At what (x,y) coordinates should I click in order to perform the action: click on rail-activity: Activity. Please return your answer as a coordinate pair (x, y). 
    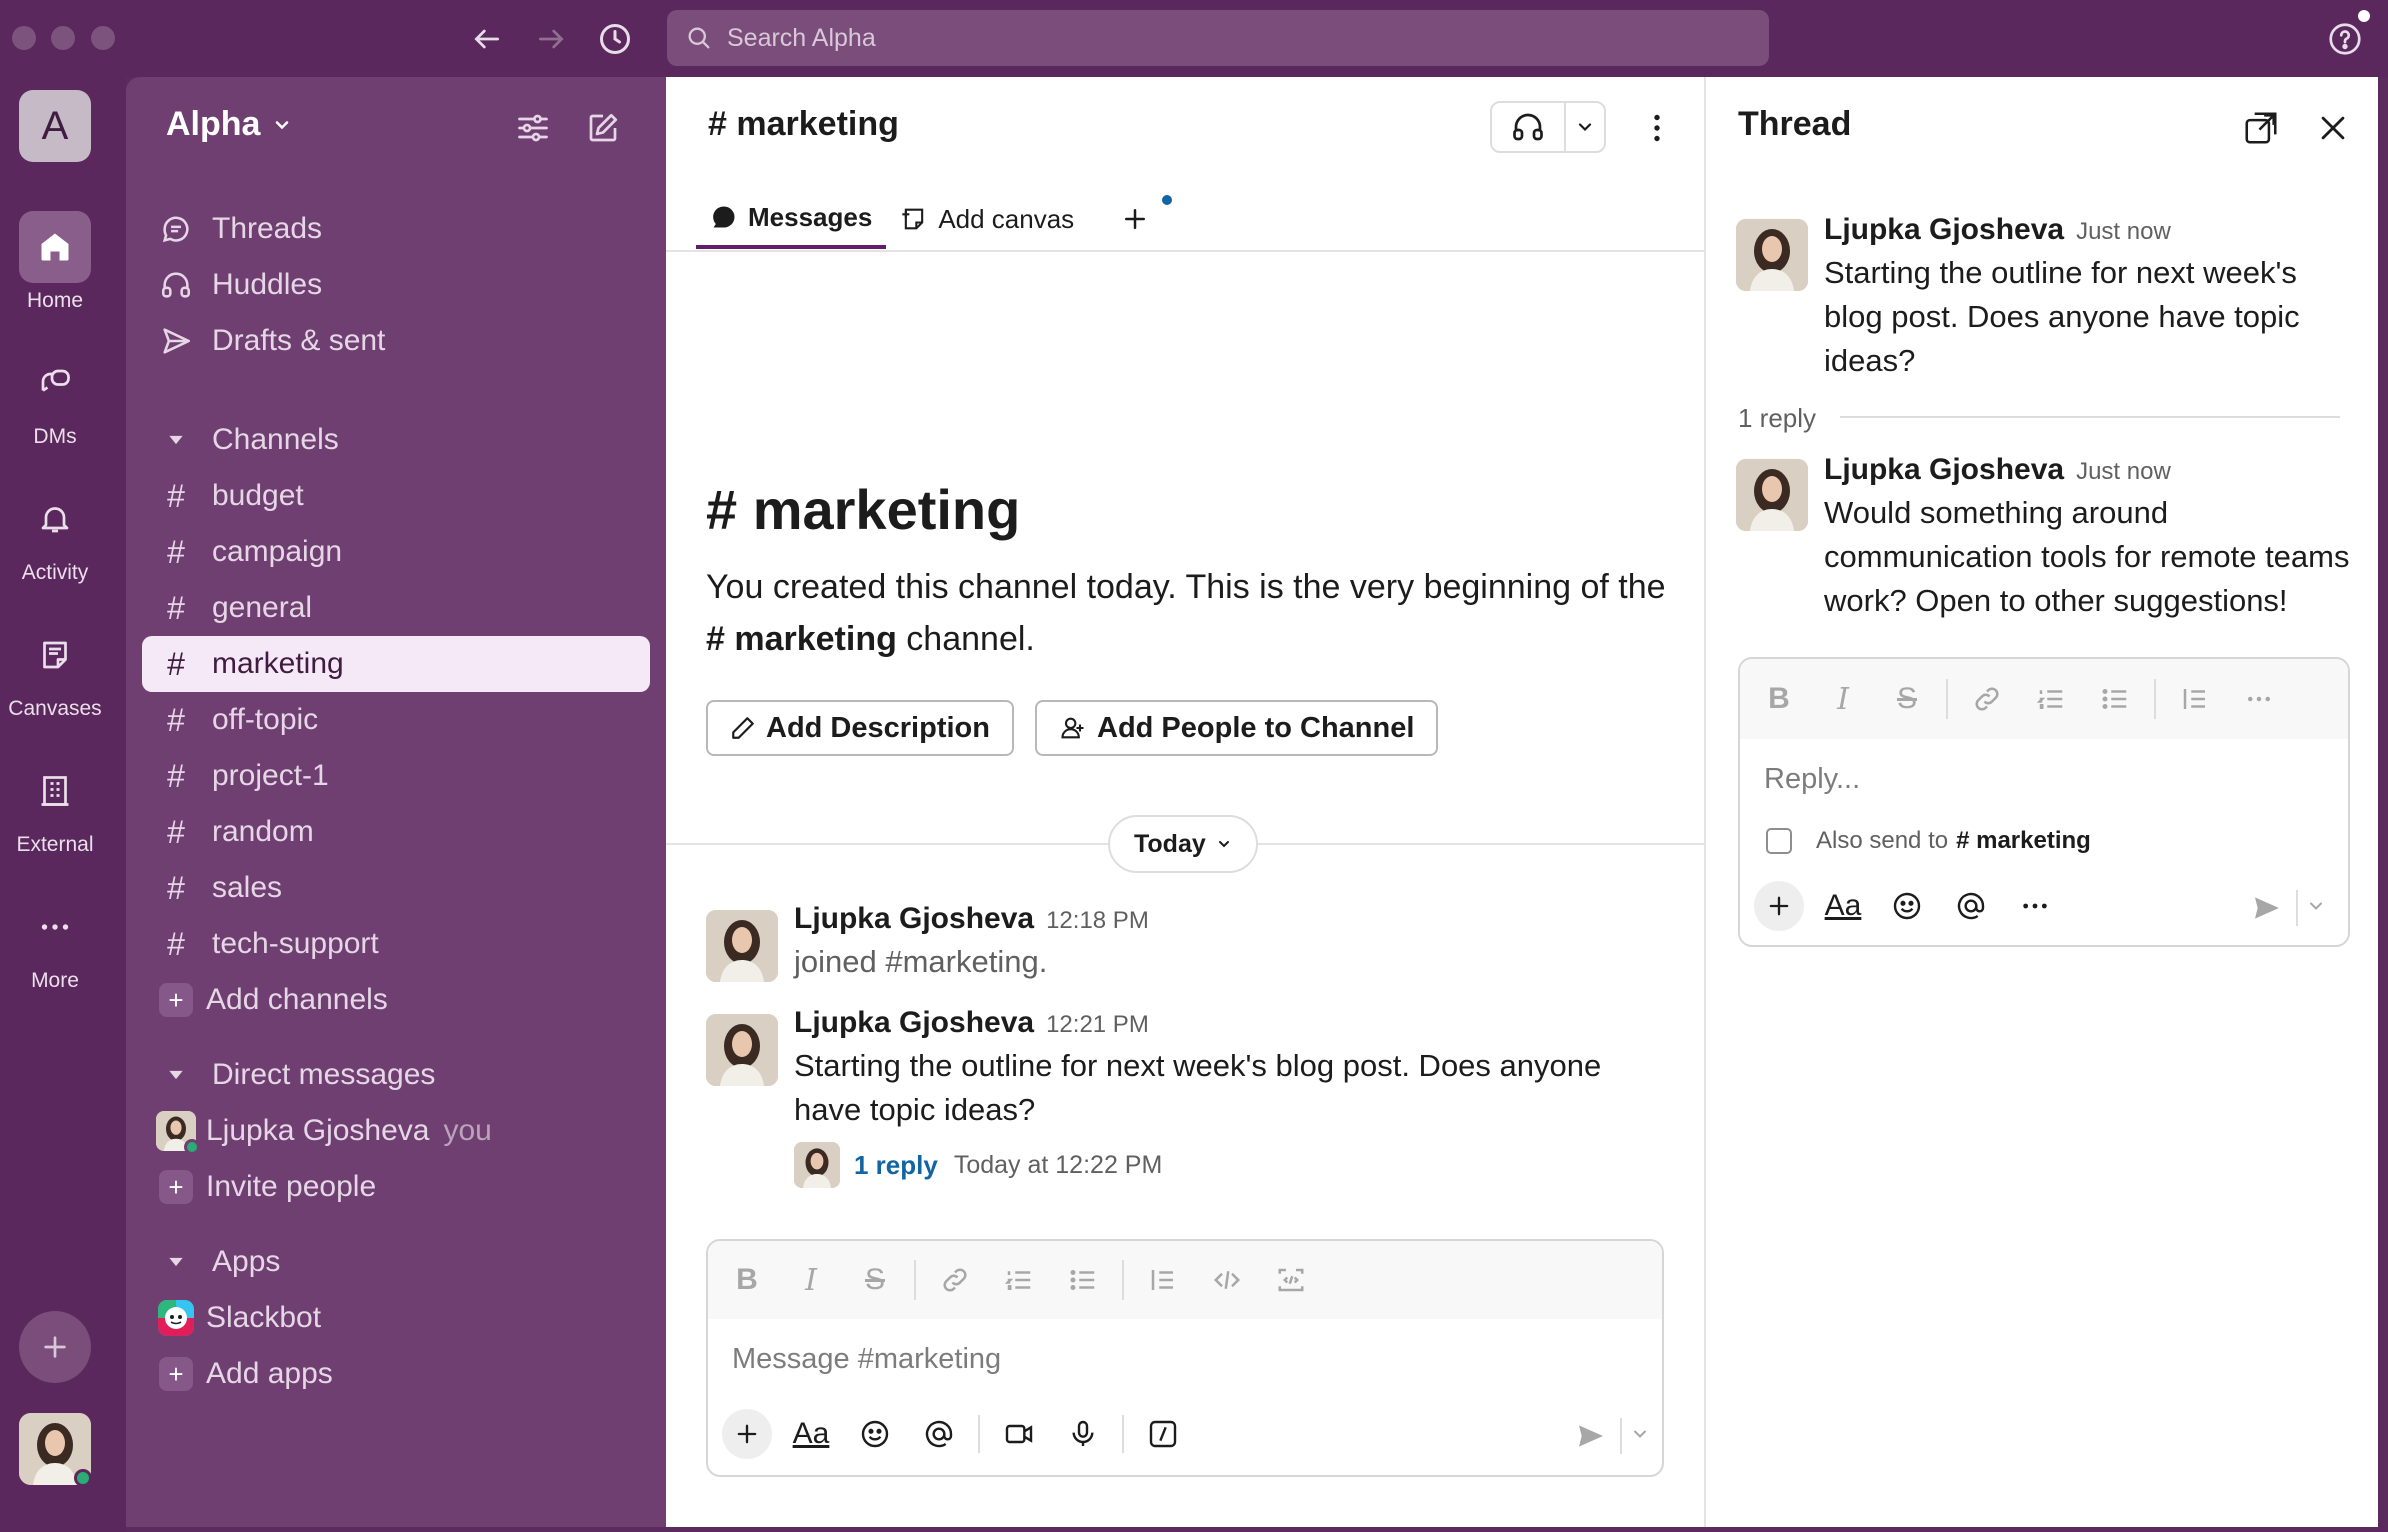
    Looking at the image, I should click on (55, 534).